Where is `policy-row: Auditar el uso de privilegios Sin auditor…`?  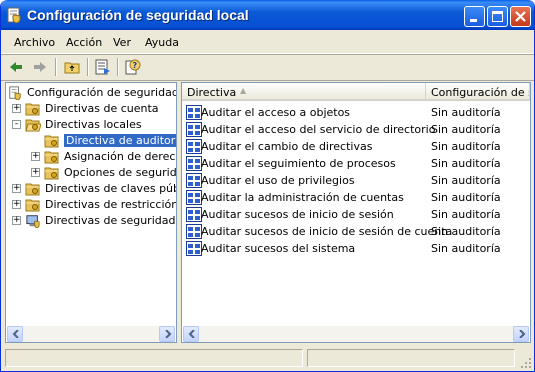
policy-row: Auditar el uso de privilegios Sin auditor… is located at coordinates (356, 180).